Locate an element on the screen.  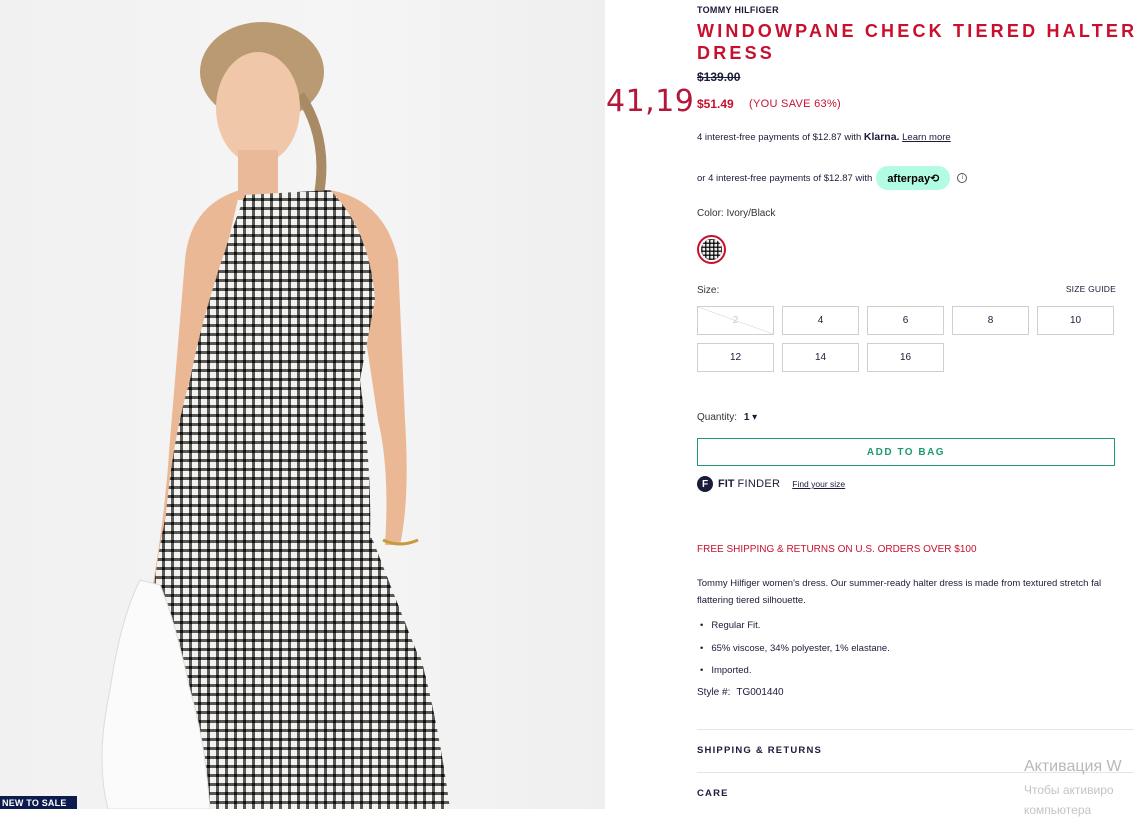
detail-item: Regular Fit. is located at coordinates (793, 629).